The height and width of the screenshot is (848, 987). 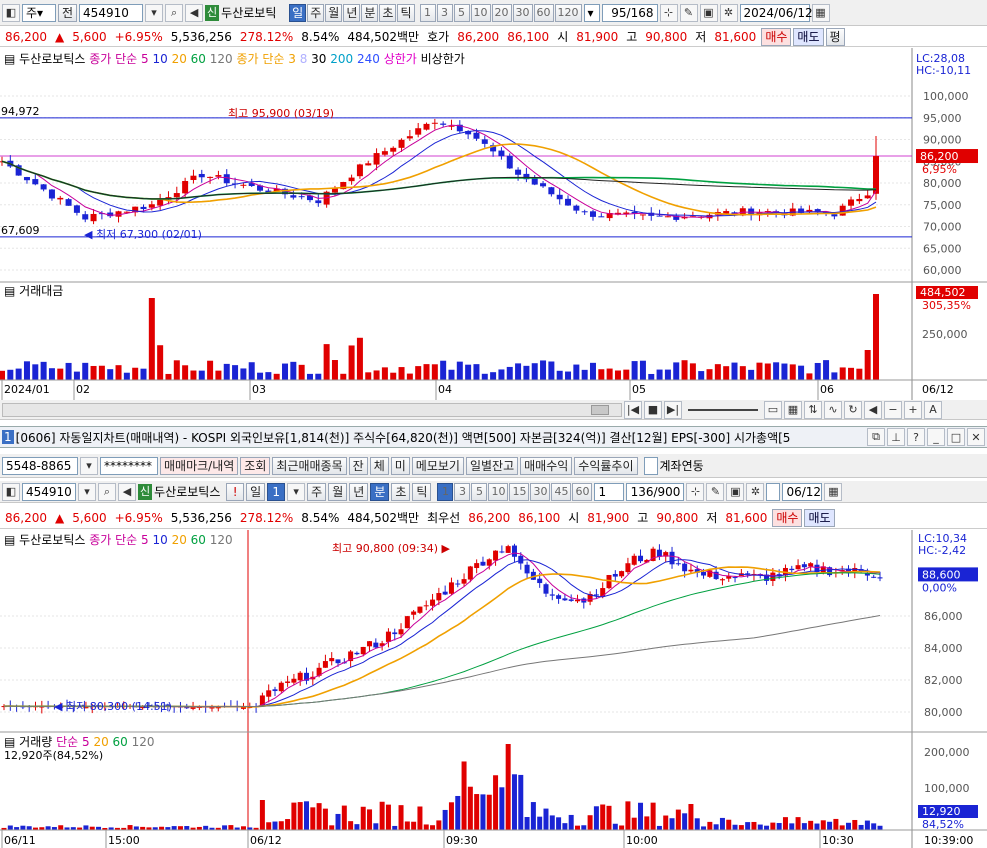 What do you see at coordinates (370, 12) in the screenshot?
I see `period-tab-4: 분` at bounding box center [370, 12].